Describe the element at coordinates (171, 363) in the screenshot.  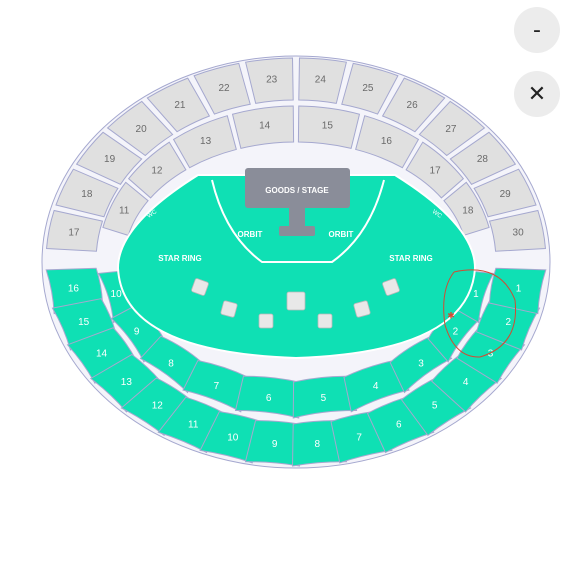
I see `inner-section-8-label: 8` at that location.